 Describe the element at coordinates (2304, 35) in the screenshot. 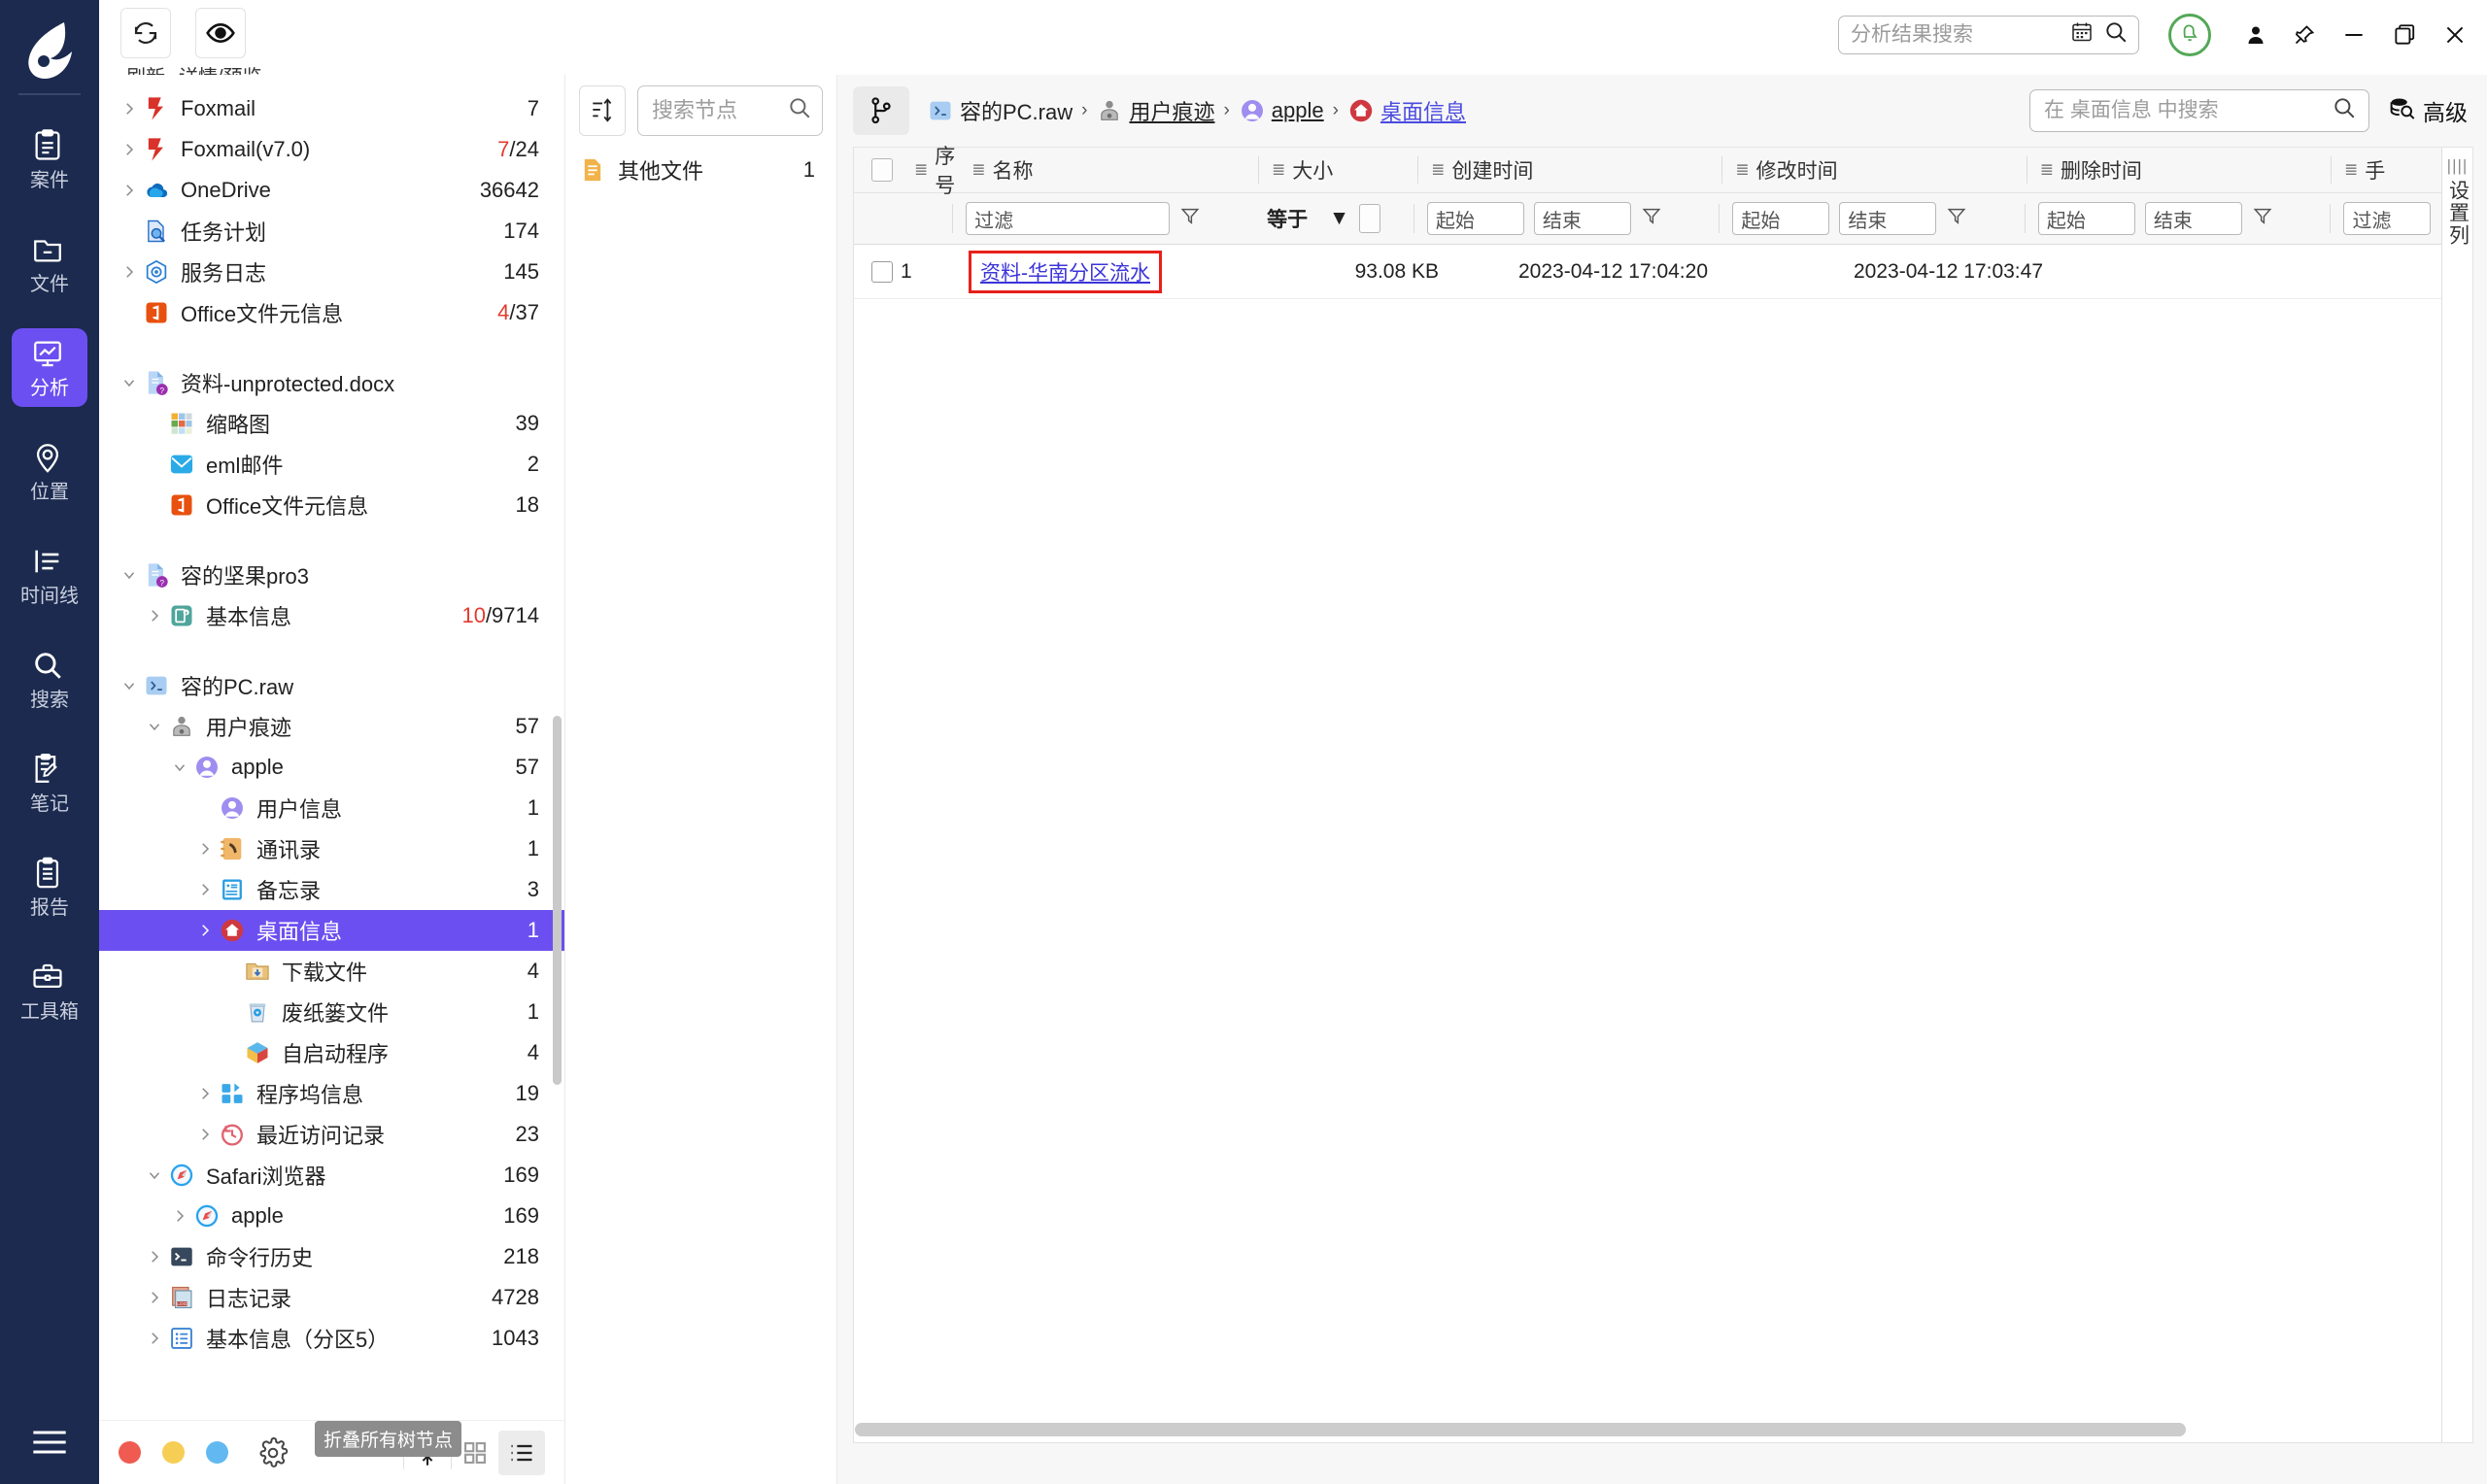

I see `pin-icon` at that location.